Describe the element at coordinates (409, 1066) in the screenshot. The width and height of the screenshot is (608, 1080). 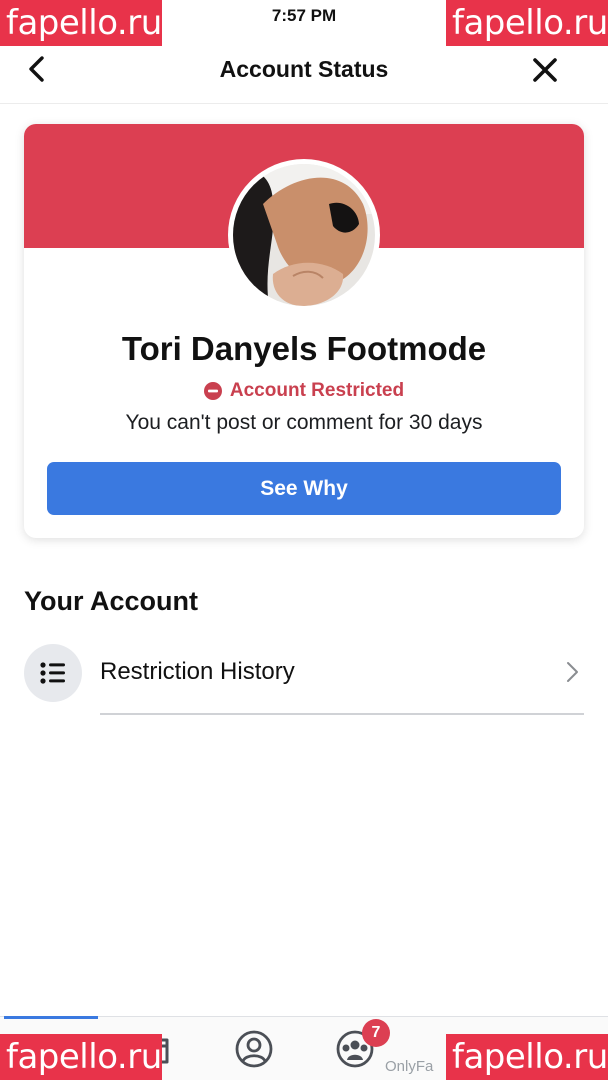
I see `footer-caption: OnlyFa` at that location.